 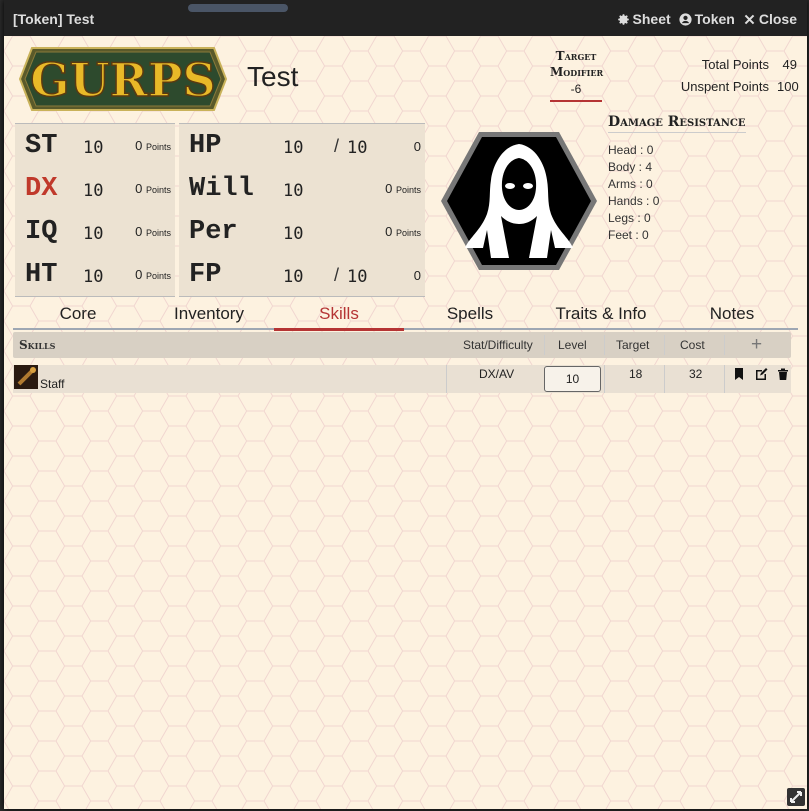 I want to click on attr-abbr: Will, so click(x=221, y=189).